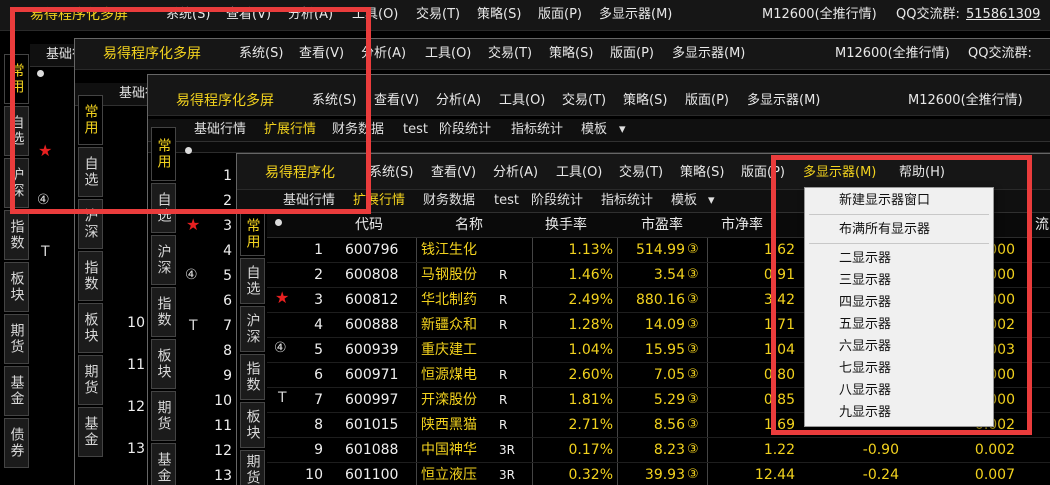 This screenshot has width=1050, height=485. What do you see at coordinates (865, 391) in the screenshot?
I see `menu-item-display-8: 八显示器` at bounding box center [865, 391].